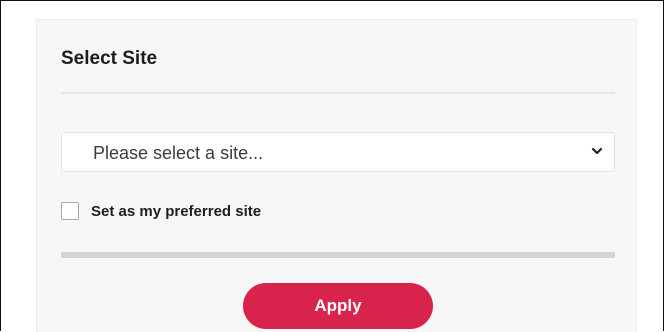 The image size is (664, 332). I want to click on preferred-site-checkbox, so click(70, 211).